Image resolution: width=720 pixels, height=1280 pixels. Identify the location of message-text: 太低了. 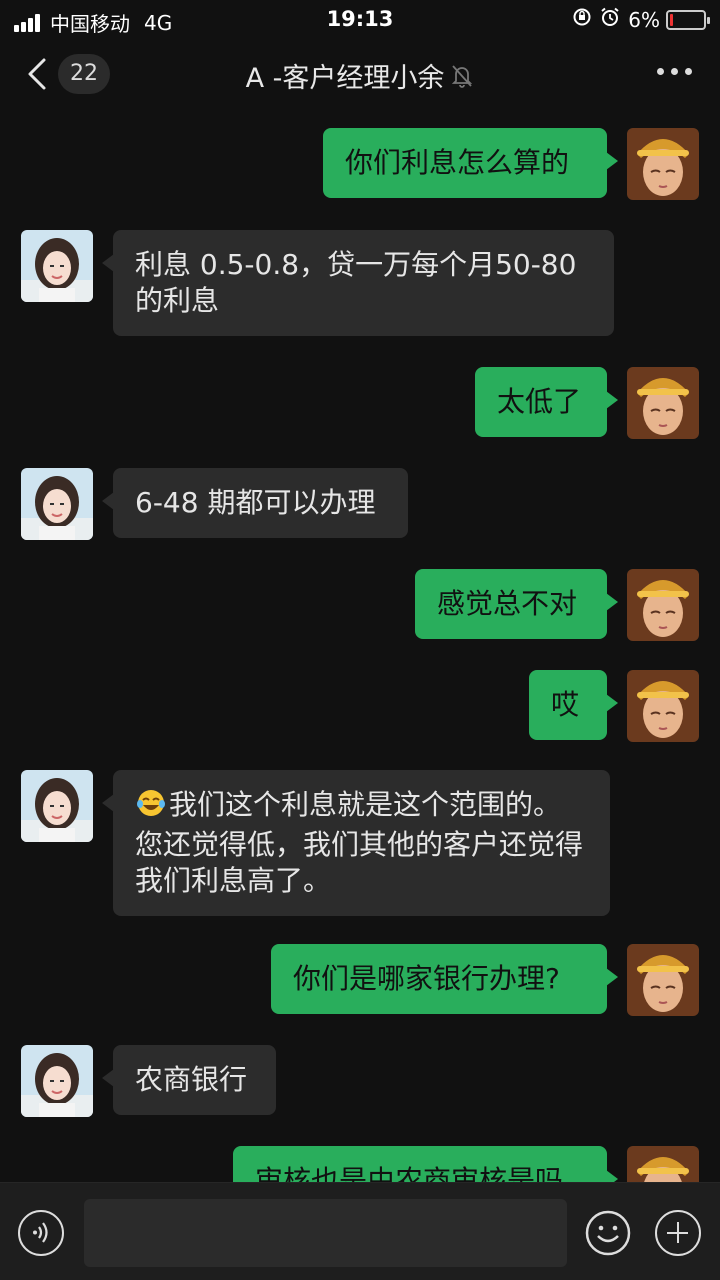
(539, 401).